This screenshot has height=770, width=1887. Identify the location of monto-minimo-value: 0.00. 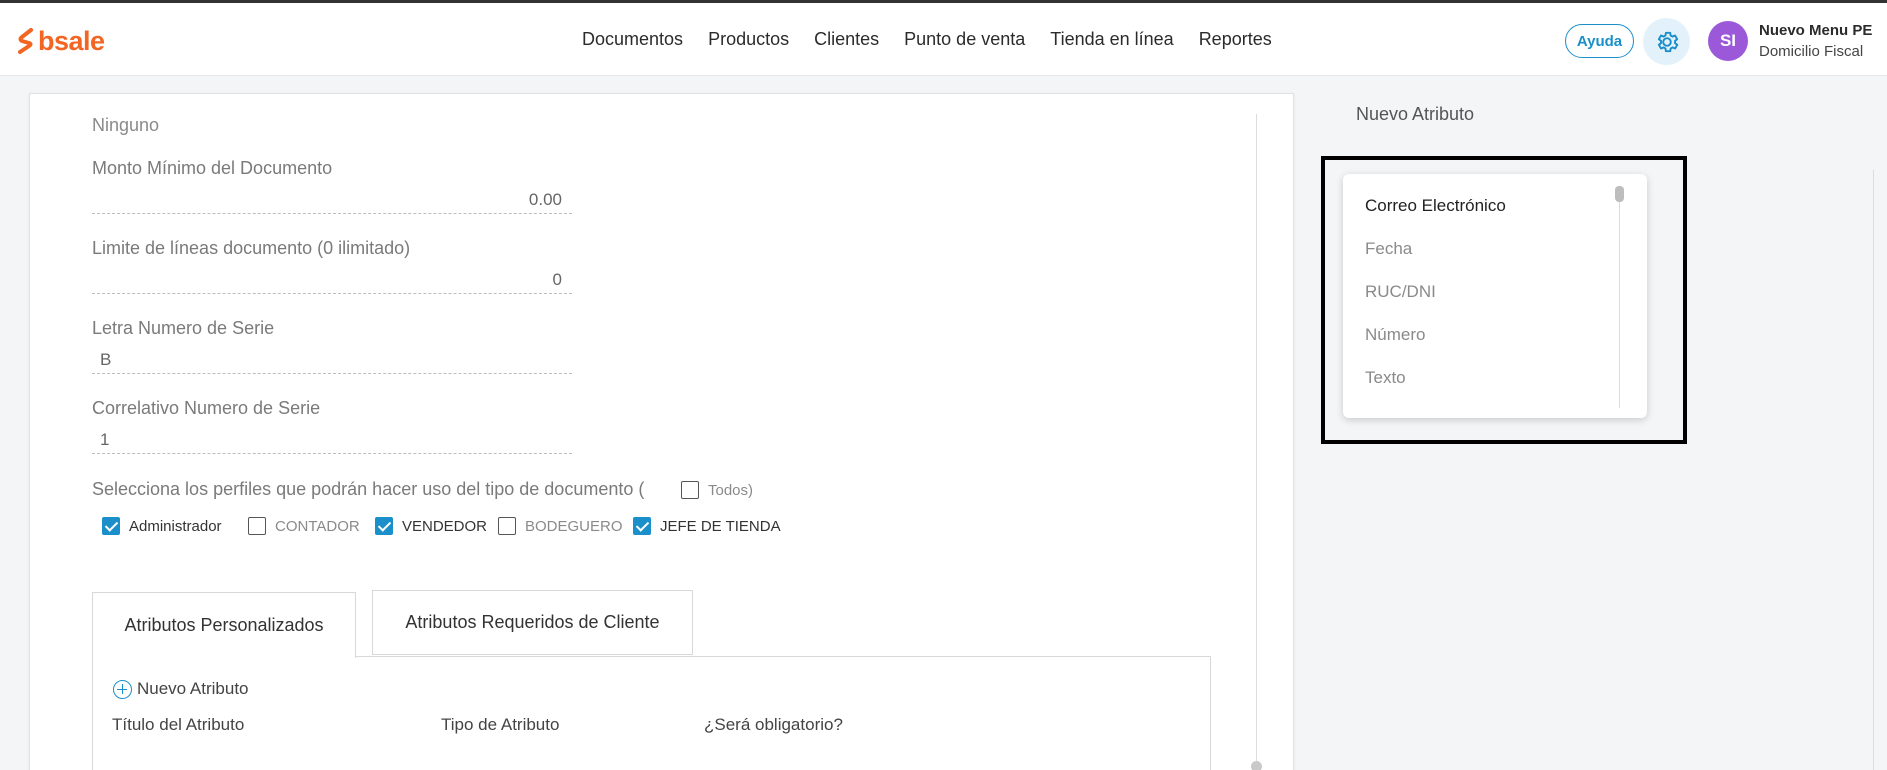
(545, 199).